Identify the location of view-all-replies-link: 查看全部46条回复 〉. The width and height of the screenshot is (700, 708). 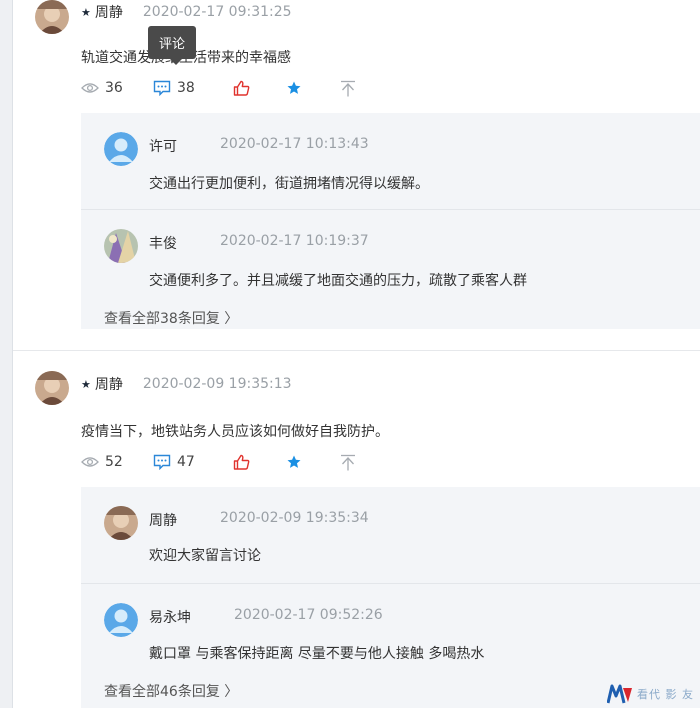
(171, 691).